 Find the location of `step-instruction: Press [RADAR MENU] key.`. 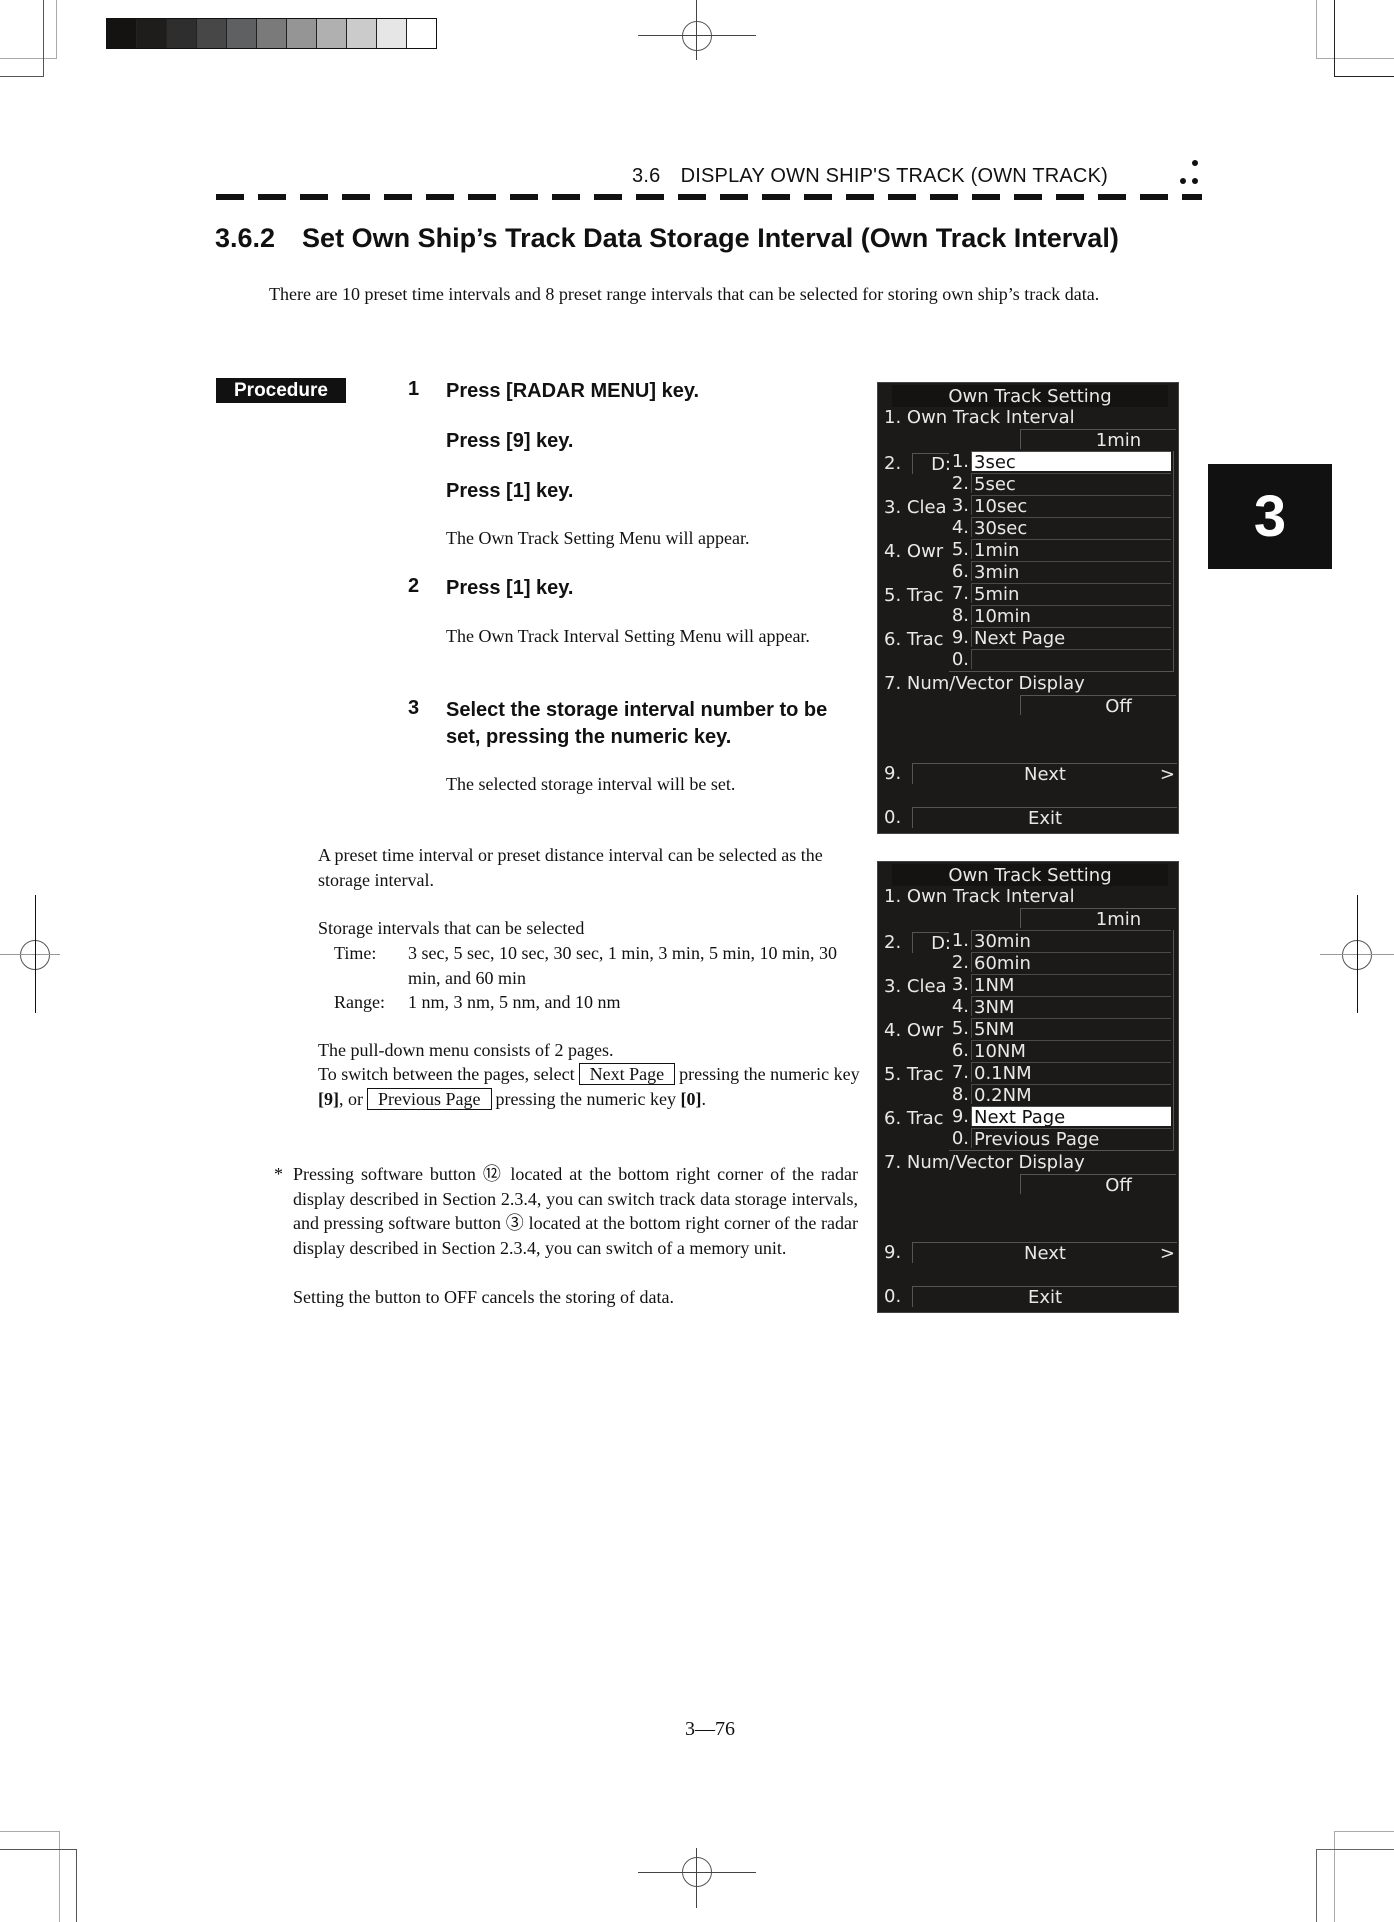

step-instruction: Press [RADAR MENU] key. is located at coordinates (573, 391).